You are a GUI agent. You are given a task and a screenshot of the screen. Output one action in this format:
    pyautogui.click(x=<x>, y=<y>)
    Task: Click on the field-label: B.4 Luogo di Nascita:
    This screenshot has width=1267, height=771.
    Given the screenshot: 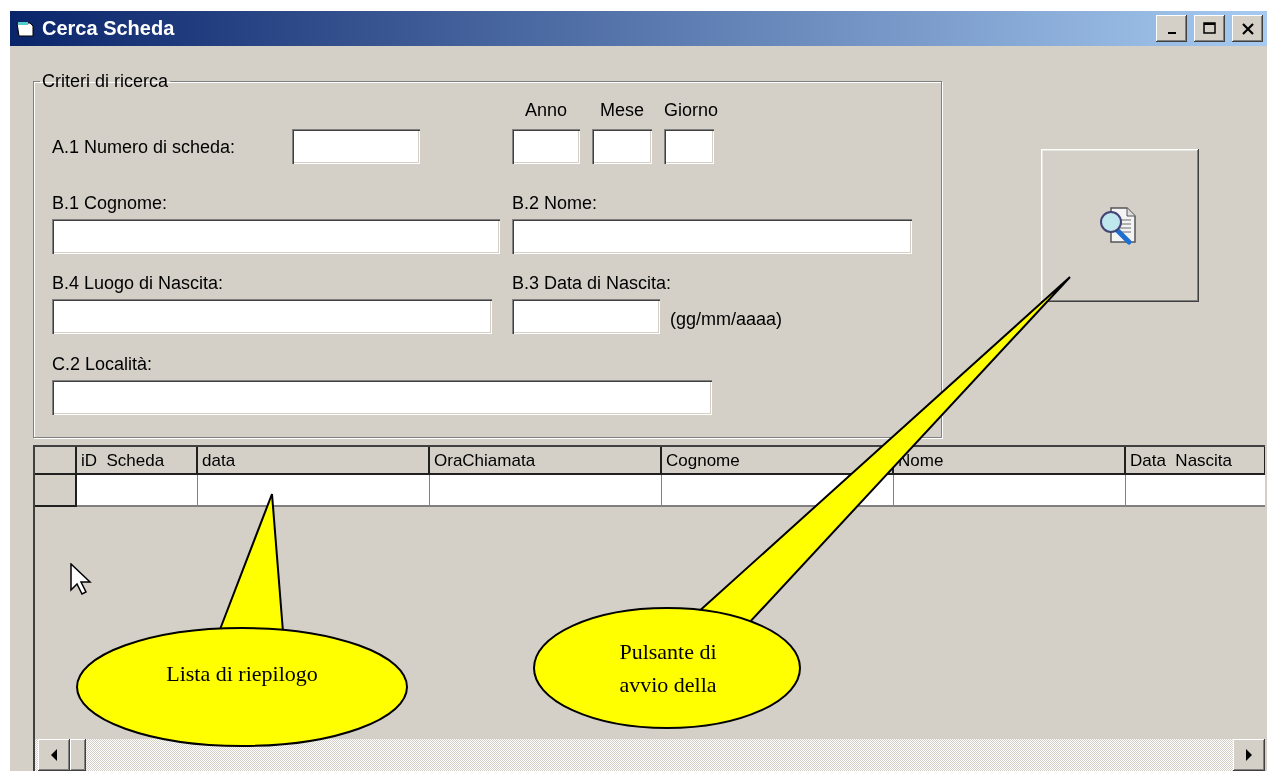 What is the action you would take?
    pyautogui.click(x=138, y=283)
    